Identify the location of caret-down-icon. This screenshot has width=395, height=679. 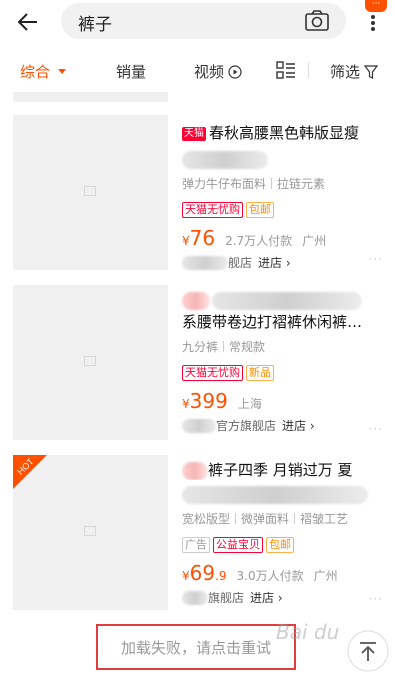
(62, 71).